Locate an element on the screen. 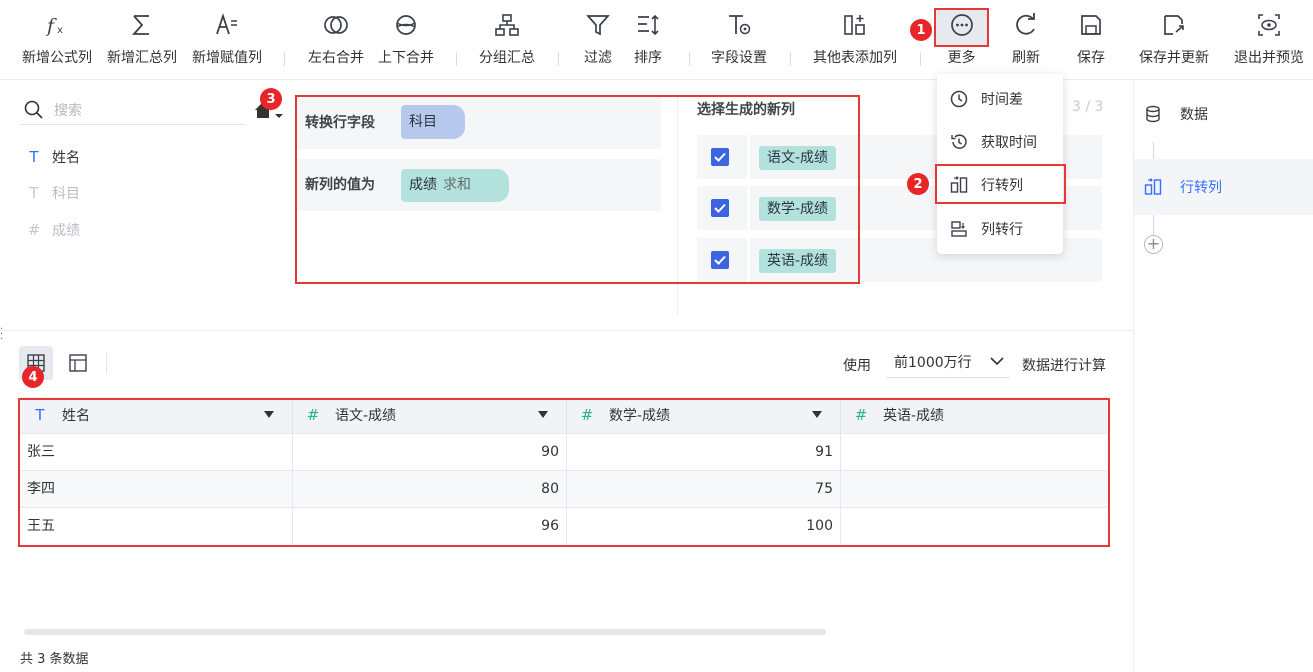 The width and height of the screenshot is (1313, 672). toolbar-label: 新增赋值列 is located at coordinates (227, 58).